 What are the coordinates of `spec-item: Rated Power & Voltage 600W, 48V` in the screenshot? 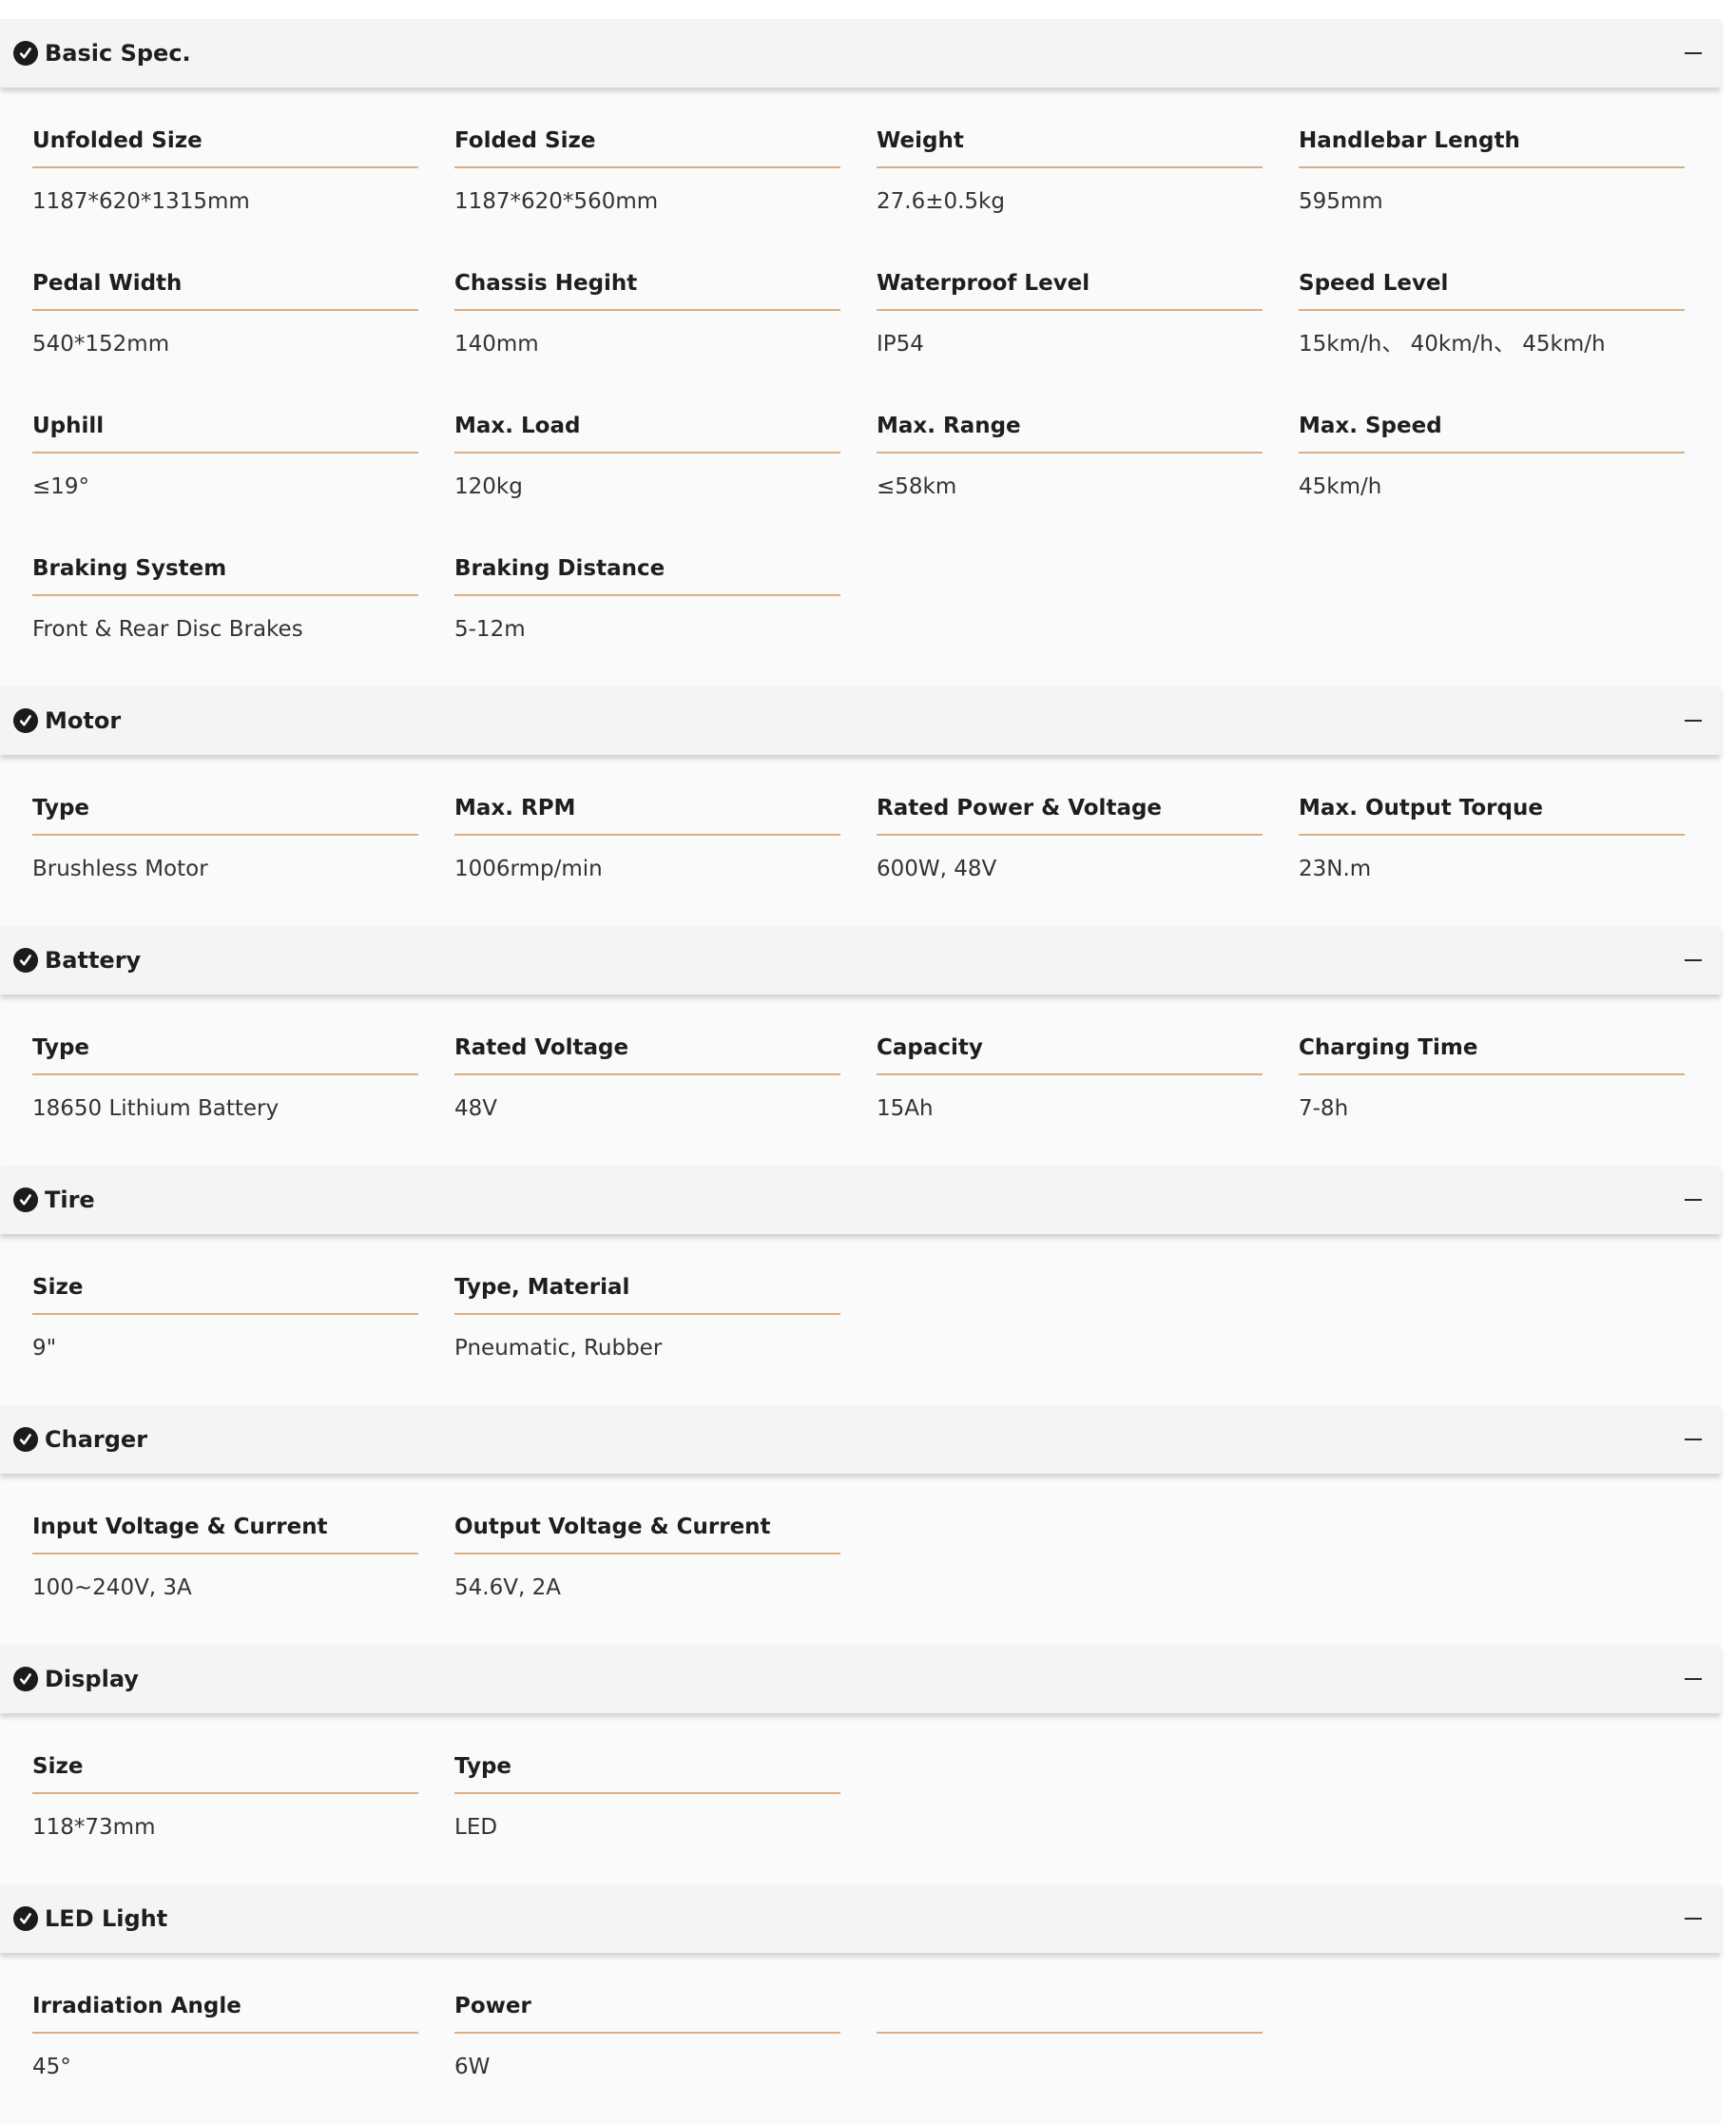 It's located at (1070, 860).